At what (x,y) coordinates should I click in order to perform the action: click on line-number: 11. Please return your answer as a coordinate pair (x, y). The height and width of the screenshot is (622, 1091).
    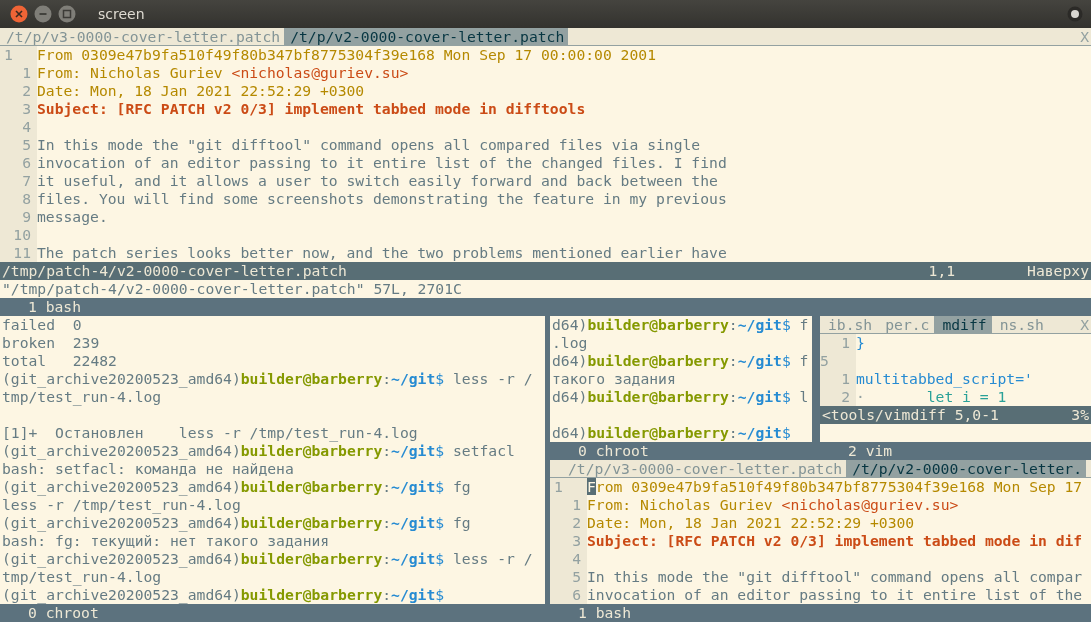
    Looking at the image, I should click on (18, 253).